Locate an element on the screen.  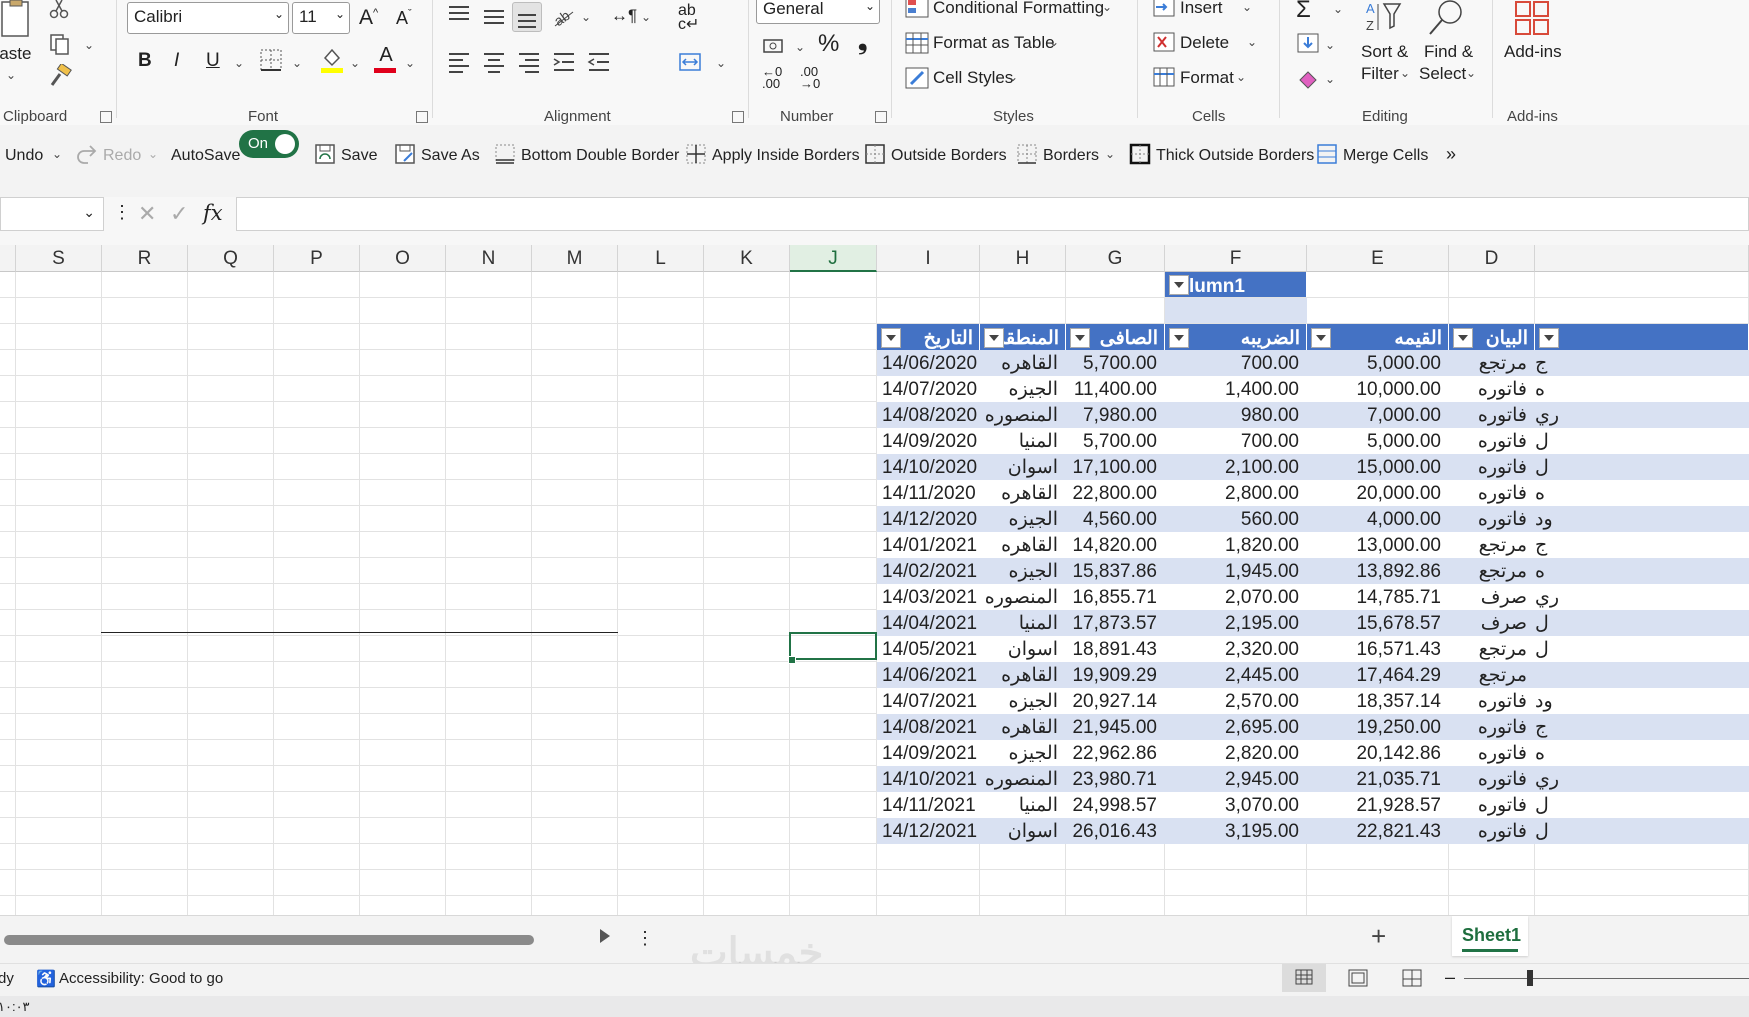
clear-icon is located at coordinates (1308, 78).